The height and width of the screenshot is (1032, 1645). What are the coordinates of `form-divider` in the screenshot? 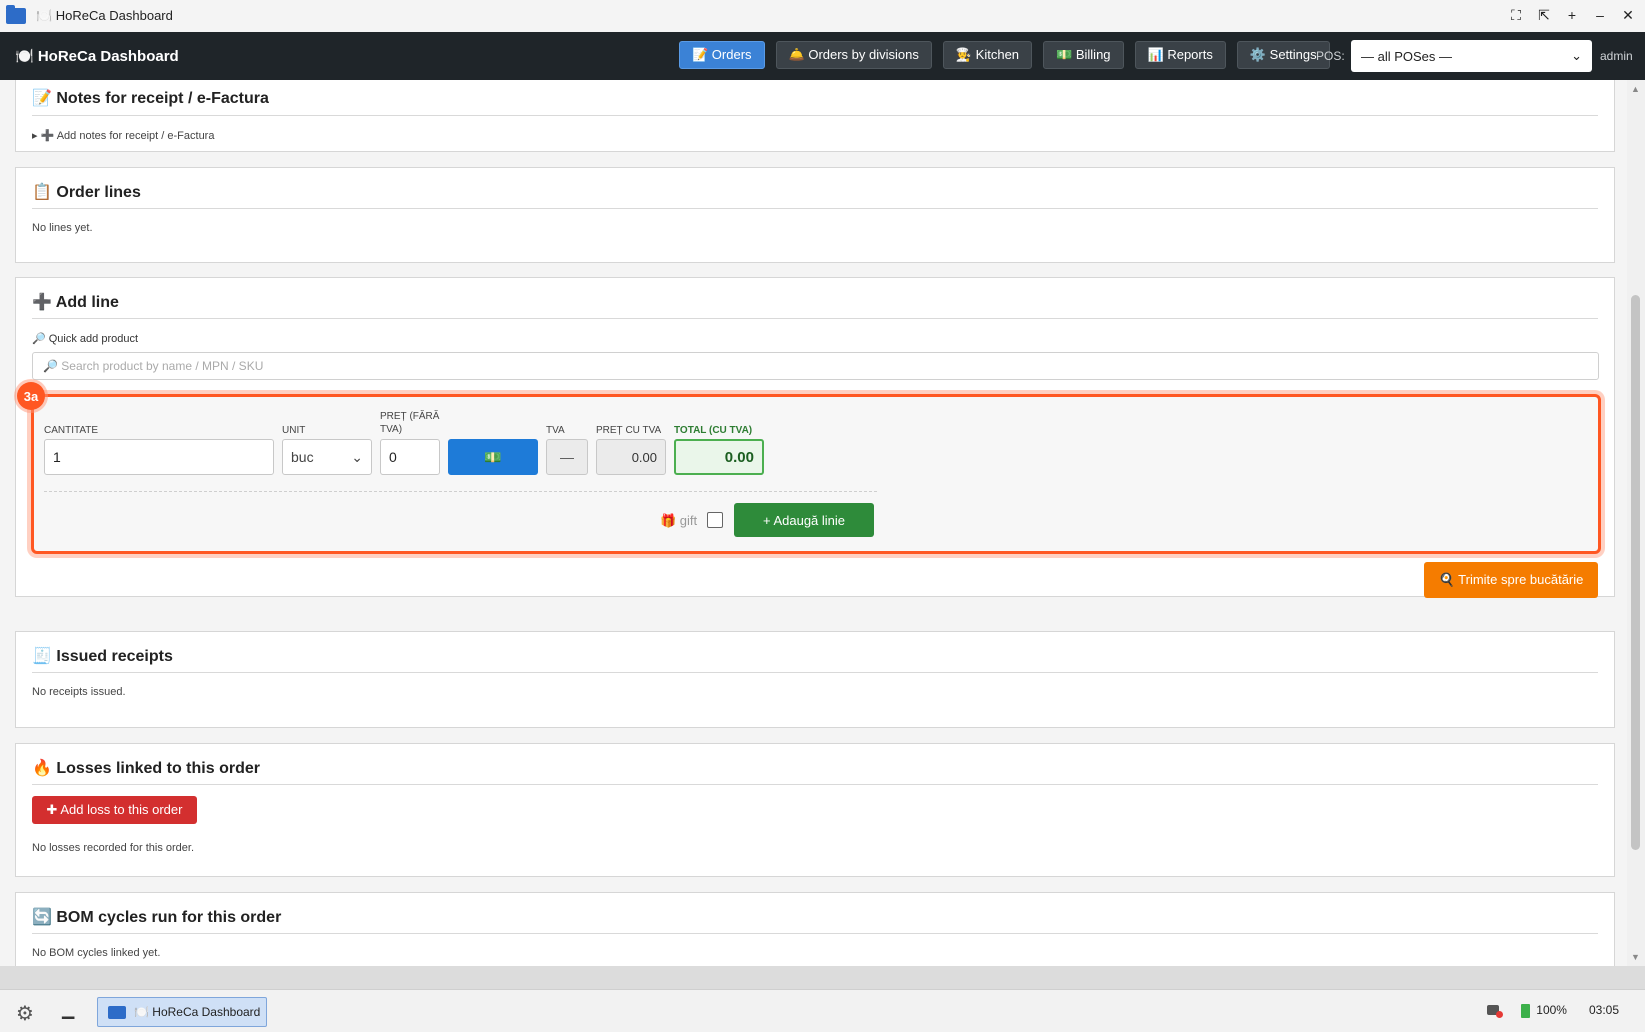 It's located at (460, 491).